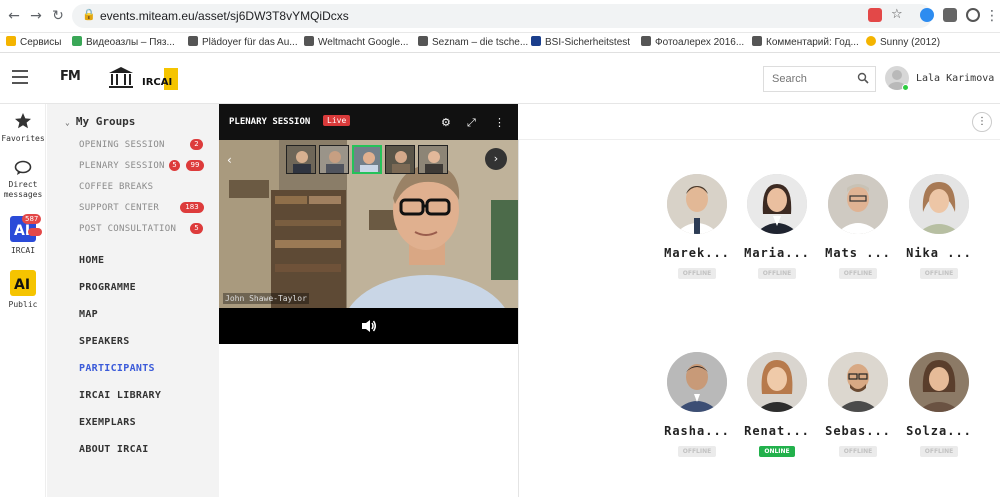  What do you see at coordinates (898, 15) in the screenshot?
I see `bookmark-star-icon: ☆` at bounding box center [898, 15].